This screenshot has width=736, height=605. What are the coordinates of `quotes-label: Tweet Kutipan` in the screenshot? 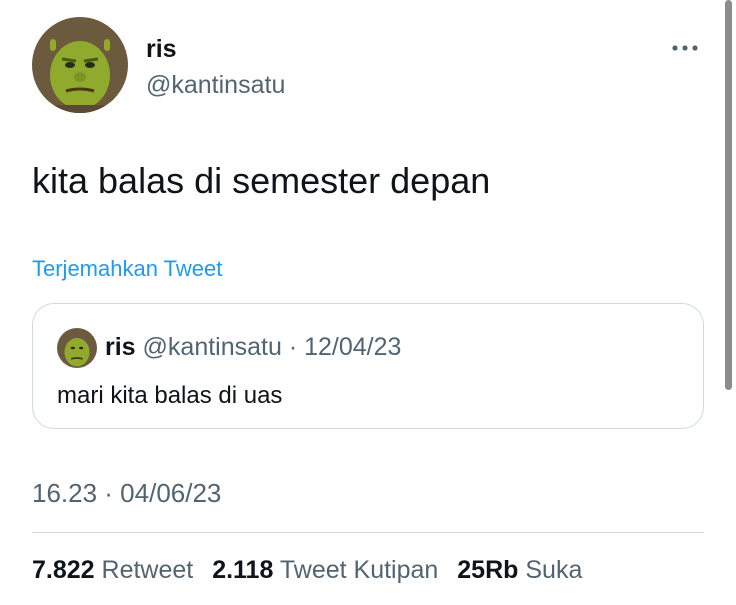 It's located at (359, 570).